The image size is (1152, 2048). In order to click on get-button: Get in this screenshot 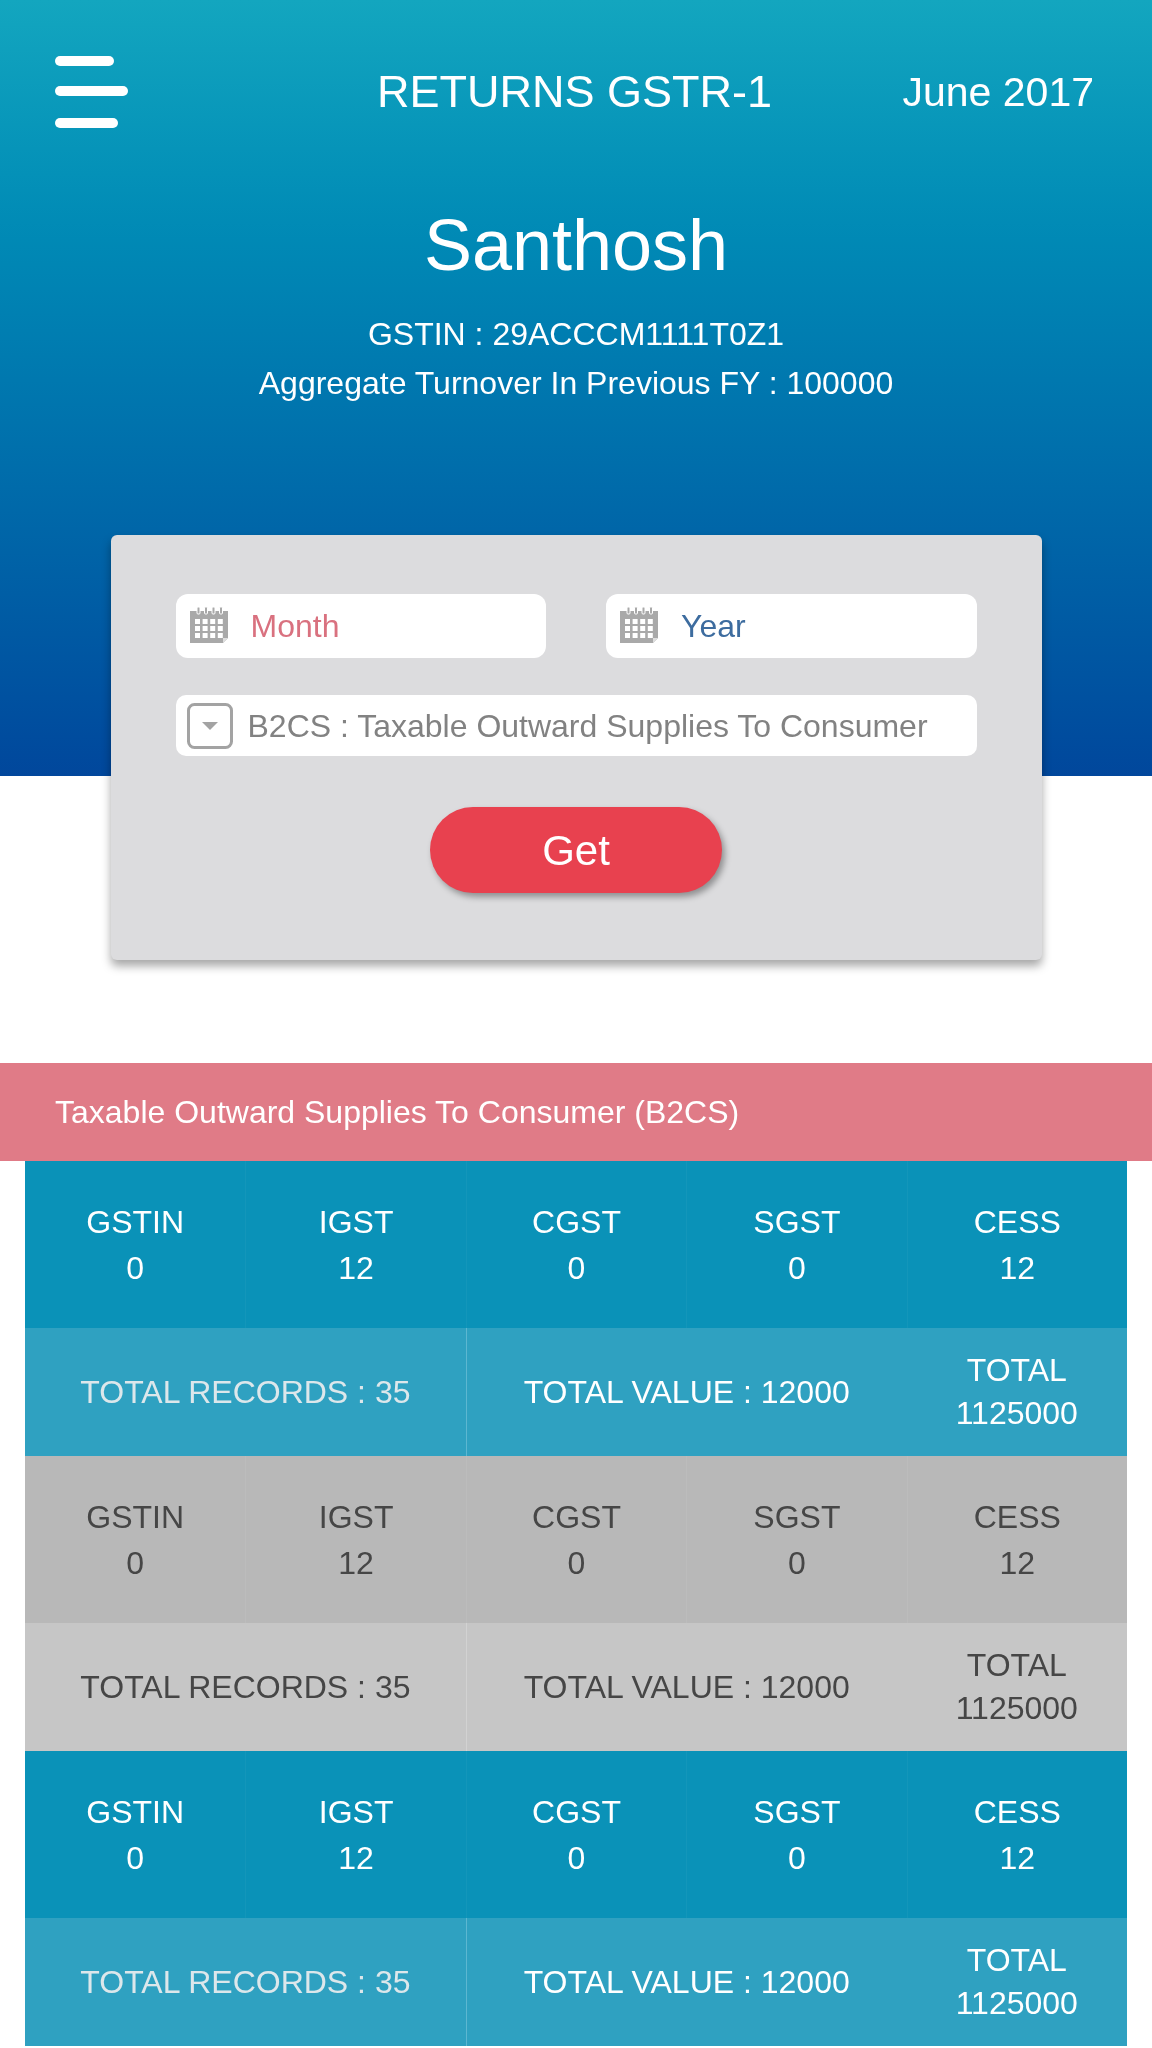, I will do `click(576, 850)`.